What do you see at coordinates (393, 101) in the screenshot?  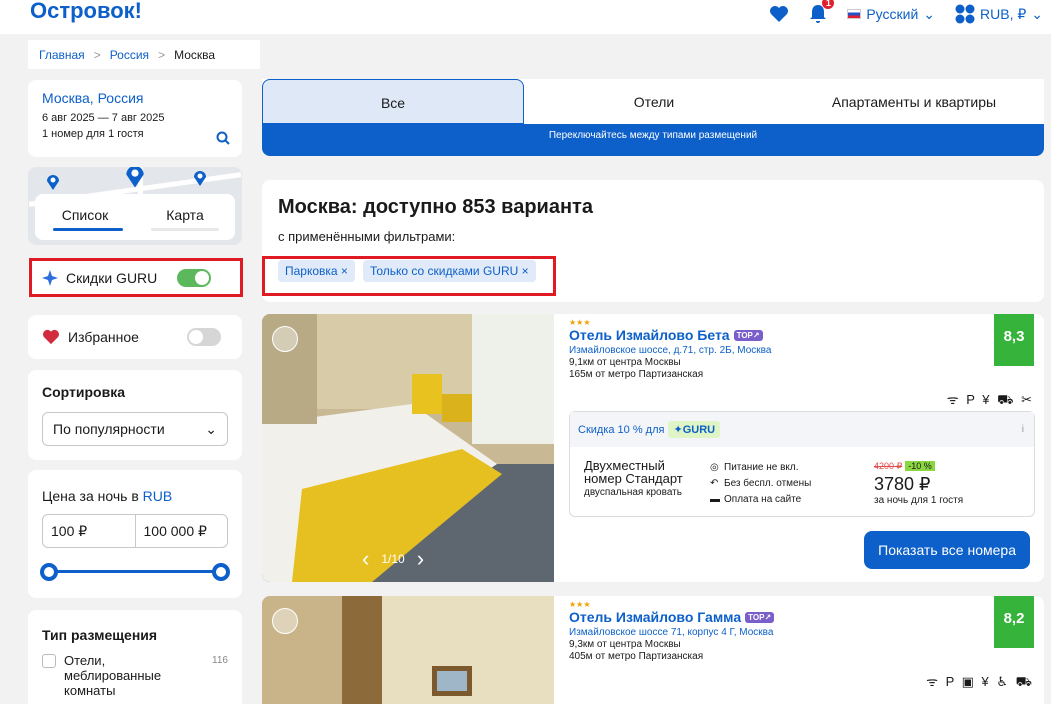 I see `tab-all: Все` at bounding box center [393, 101].